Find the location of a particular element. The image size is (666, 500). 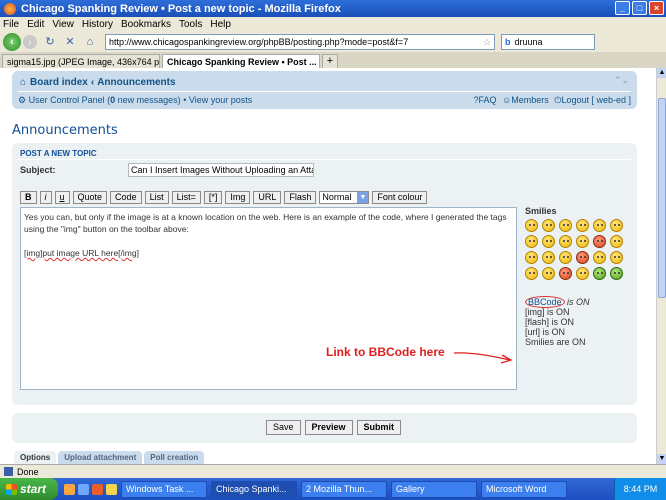

underline-button: u is located at coordinates (62, 197).